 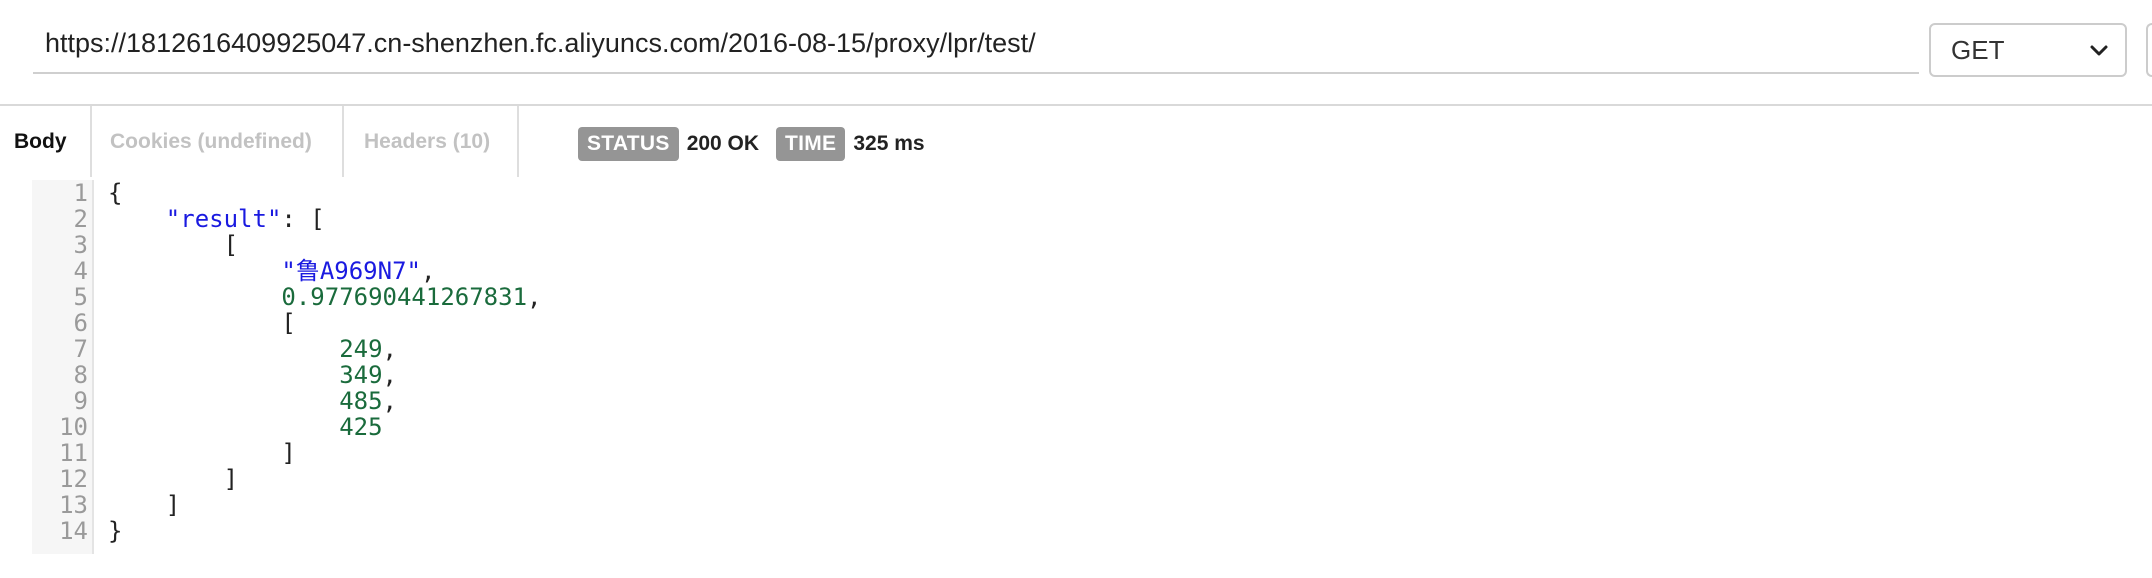 What do you see at coordinates (361, 427) in the screenshot?
I see `json-number: 425` at bounding box center [361, 427].